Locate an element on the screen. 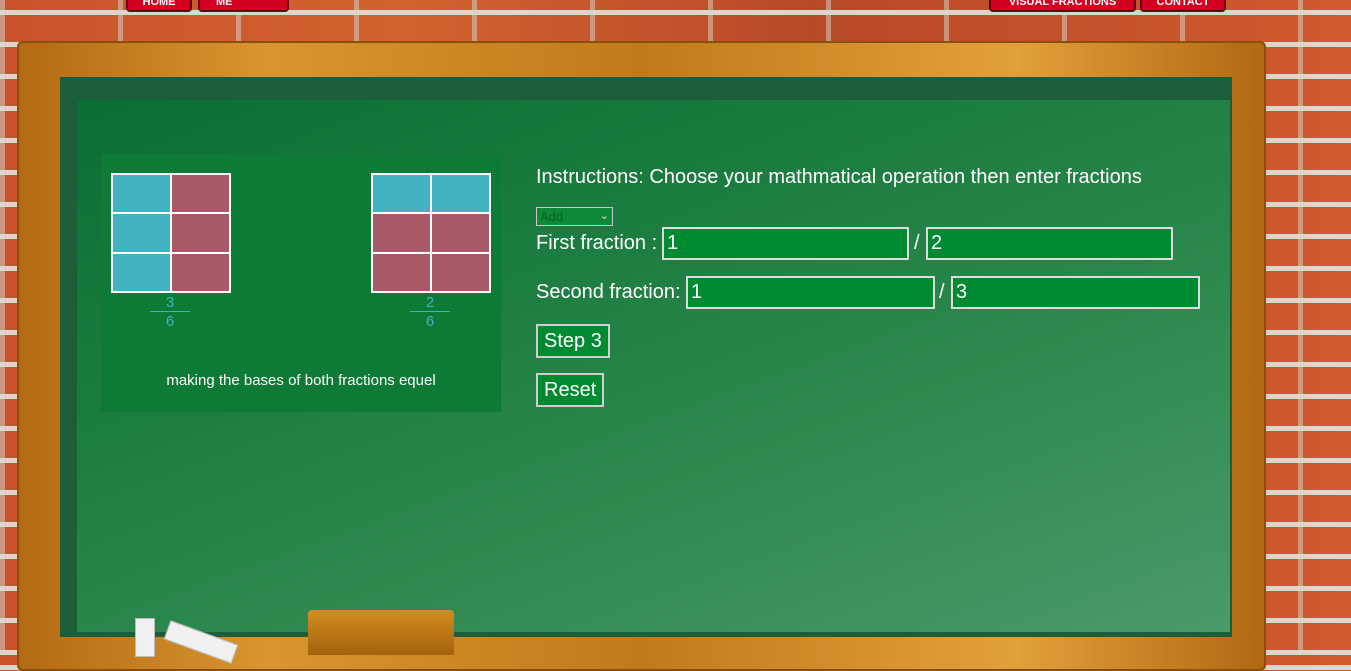  chevron-down-icon: ⌄ is located at coordinates (604, 216).